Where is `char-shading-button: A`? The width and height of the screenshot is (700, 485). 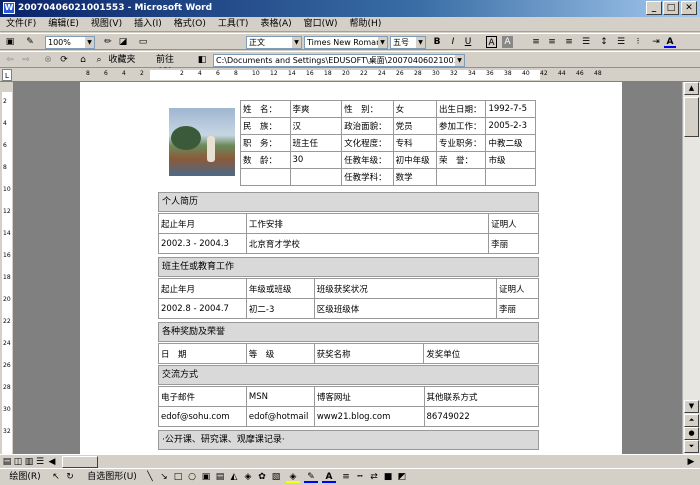 char-shading-button: A is located at coordinates (507, 42).